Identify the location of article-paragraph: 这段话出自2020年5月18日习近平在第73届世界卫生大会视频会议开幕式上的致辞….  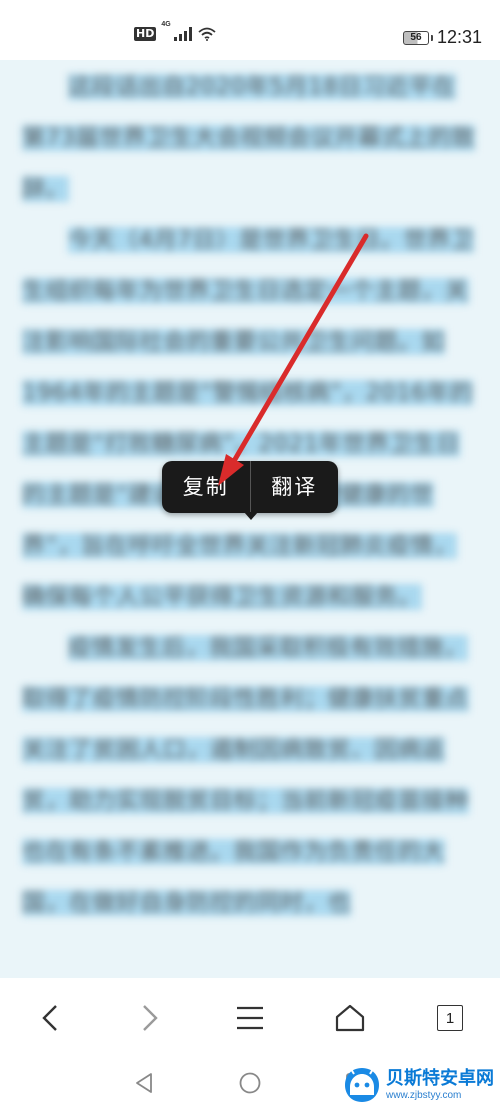
(250, 138).